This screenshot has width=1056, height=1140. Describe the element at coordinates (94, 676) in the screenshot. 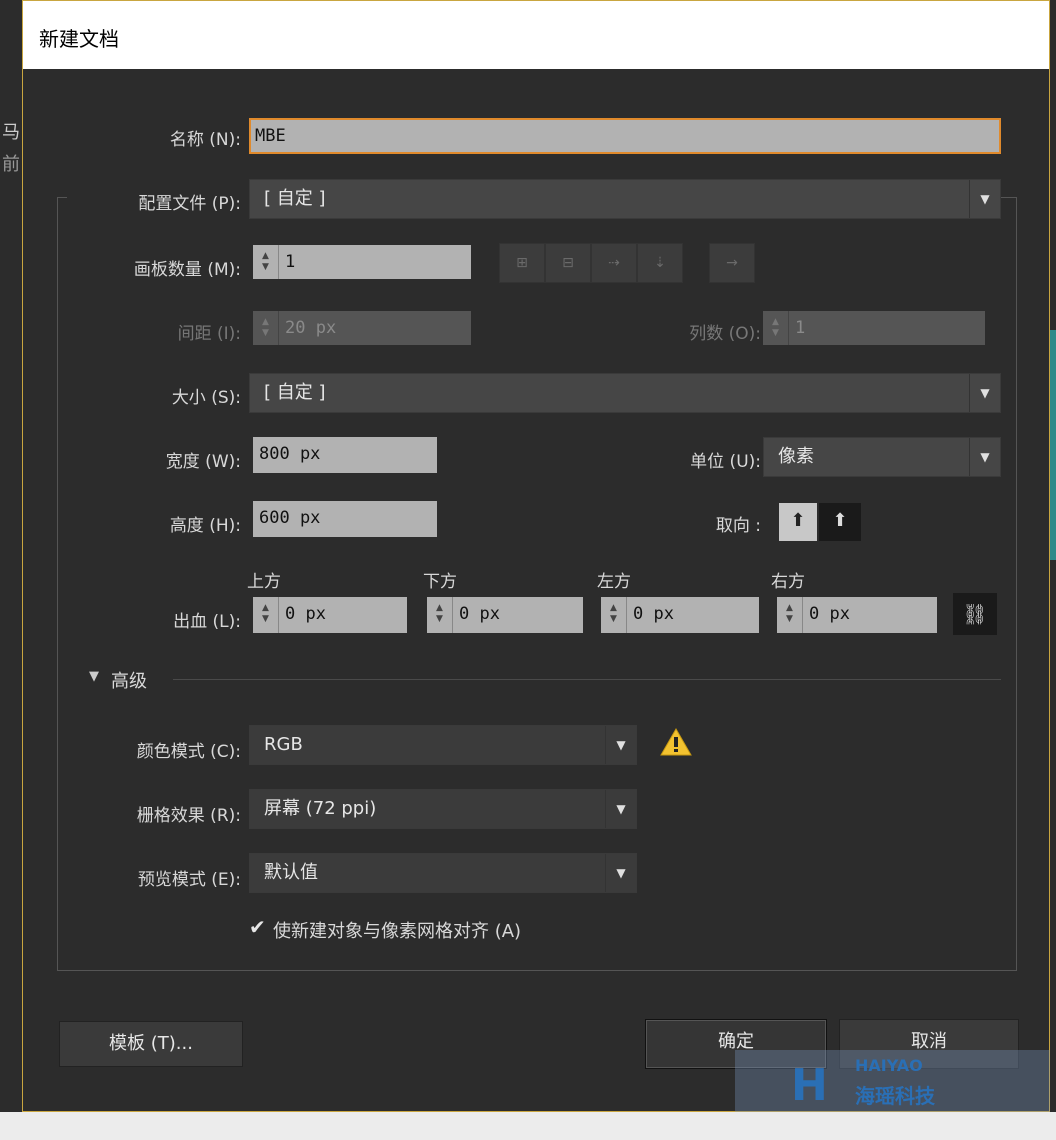

I see `collapse-triangle-icon: ▼` at that location.